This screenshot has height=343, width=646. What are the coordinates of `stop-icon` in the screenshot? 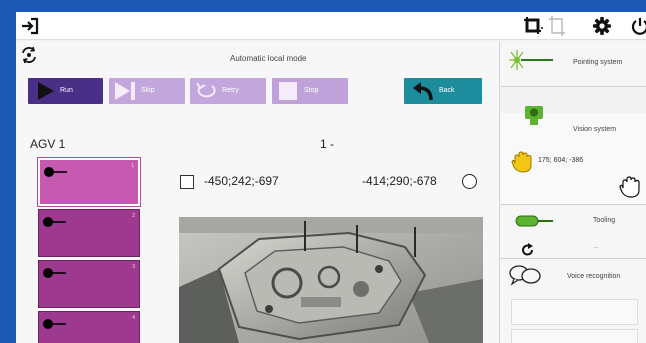 It's located at (288, 91).